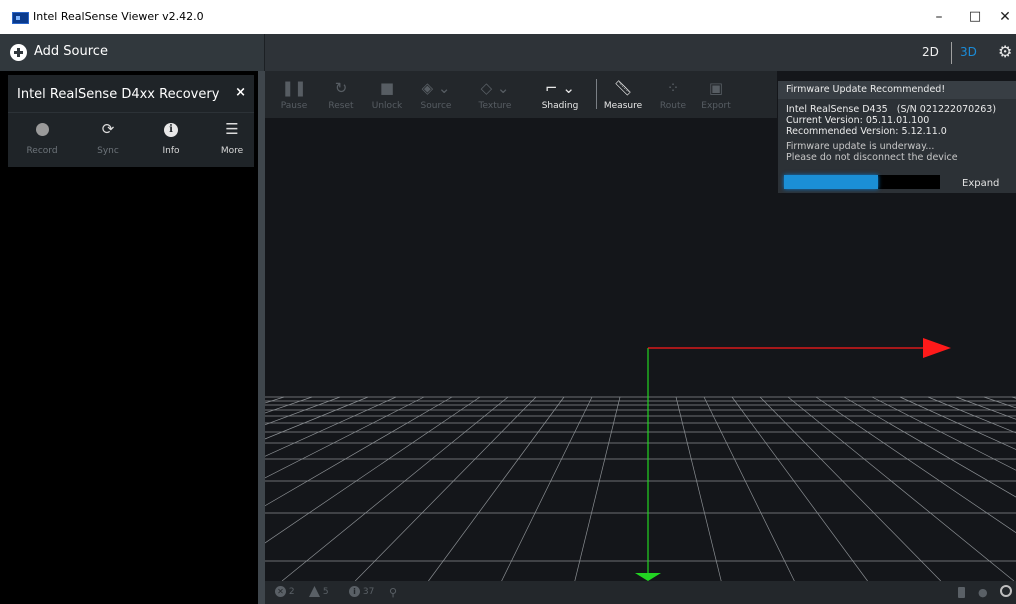  I want to click on record-button: Record, so click(42, 141).